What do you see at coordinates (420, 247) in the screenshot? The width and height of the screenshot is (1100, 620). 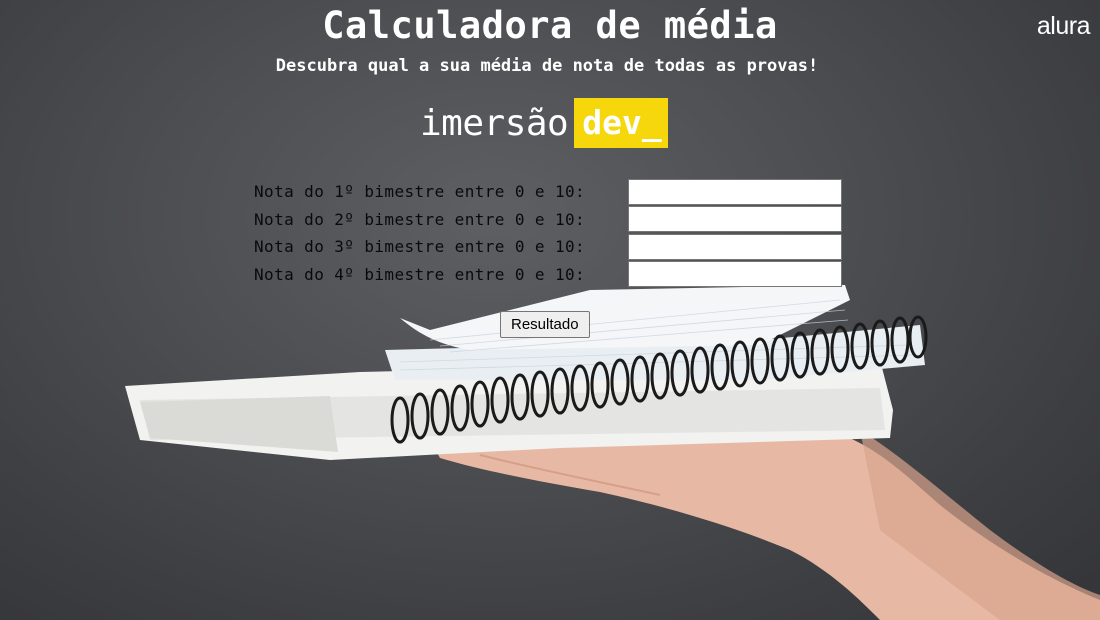 I see `grade-3-label: Nota do 3º bimestre entre 0 e 10:` at bounding box center [420, 247].